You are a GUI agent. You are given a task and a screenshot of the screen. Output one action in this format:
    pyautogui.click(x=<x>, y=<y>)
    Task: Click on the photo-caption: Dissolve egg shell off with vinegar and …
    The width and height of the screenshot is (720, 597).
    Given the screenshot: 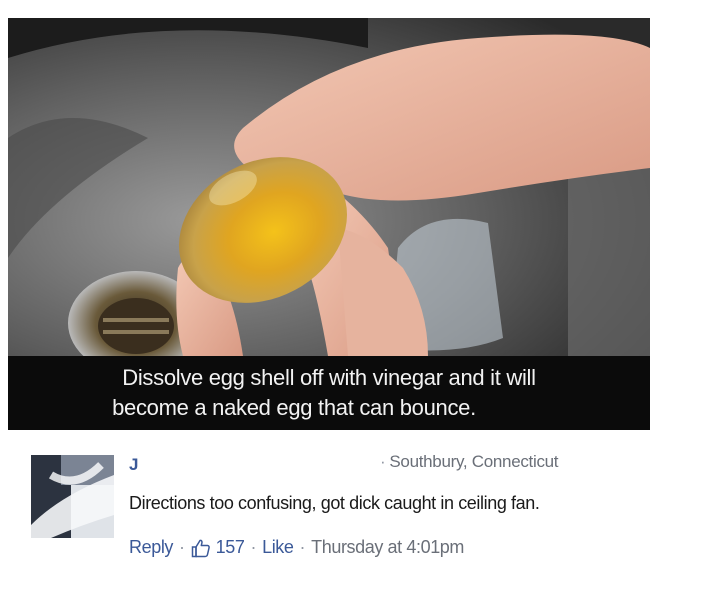 What is the action you would take?
    pyautogui.click(x=329, y=393)
    